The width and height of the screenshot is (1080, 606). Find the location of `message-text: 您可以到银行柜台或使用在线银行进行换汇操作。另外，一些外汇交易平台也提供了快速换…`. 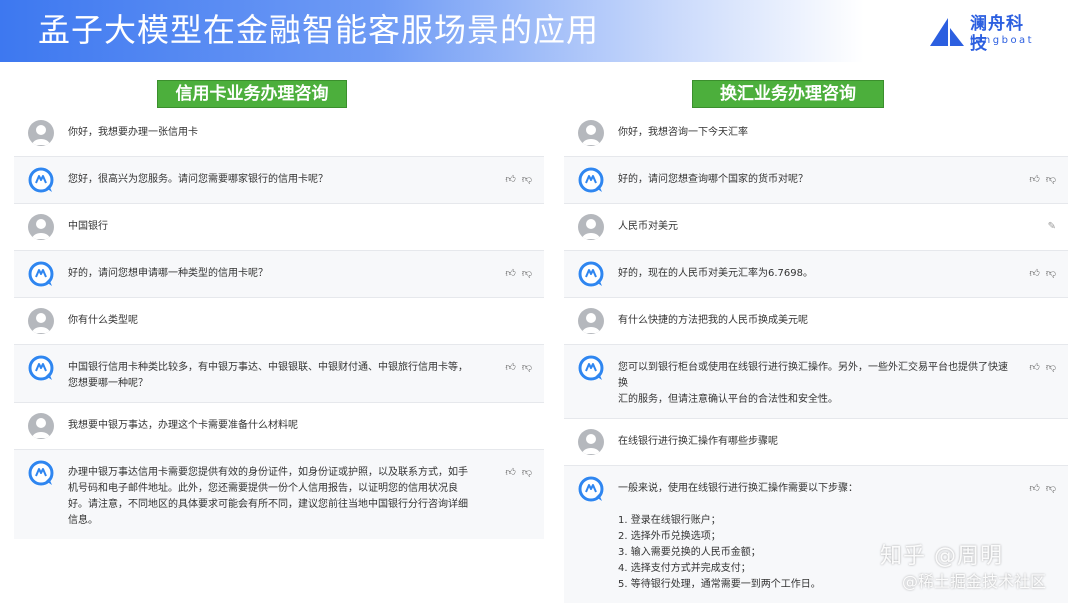

message-text: 您可以到银行柜台或使用在线银行进行换汇操作。另外，一些外汇交易平台也提供了快速换… is located at coordinates (813, 383).